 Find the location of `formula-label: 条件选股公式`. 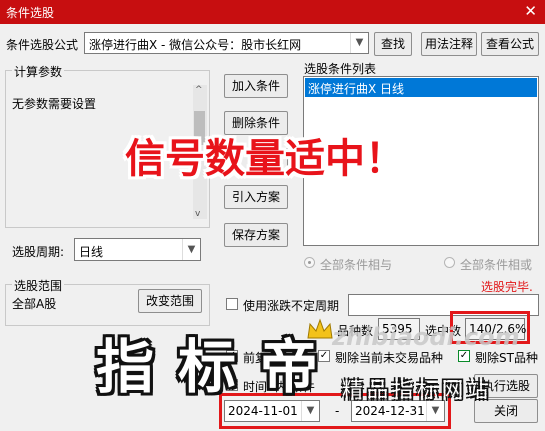

formula-label: 条件选股公式 is located at coordinates (42, 45).